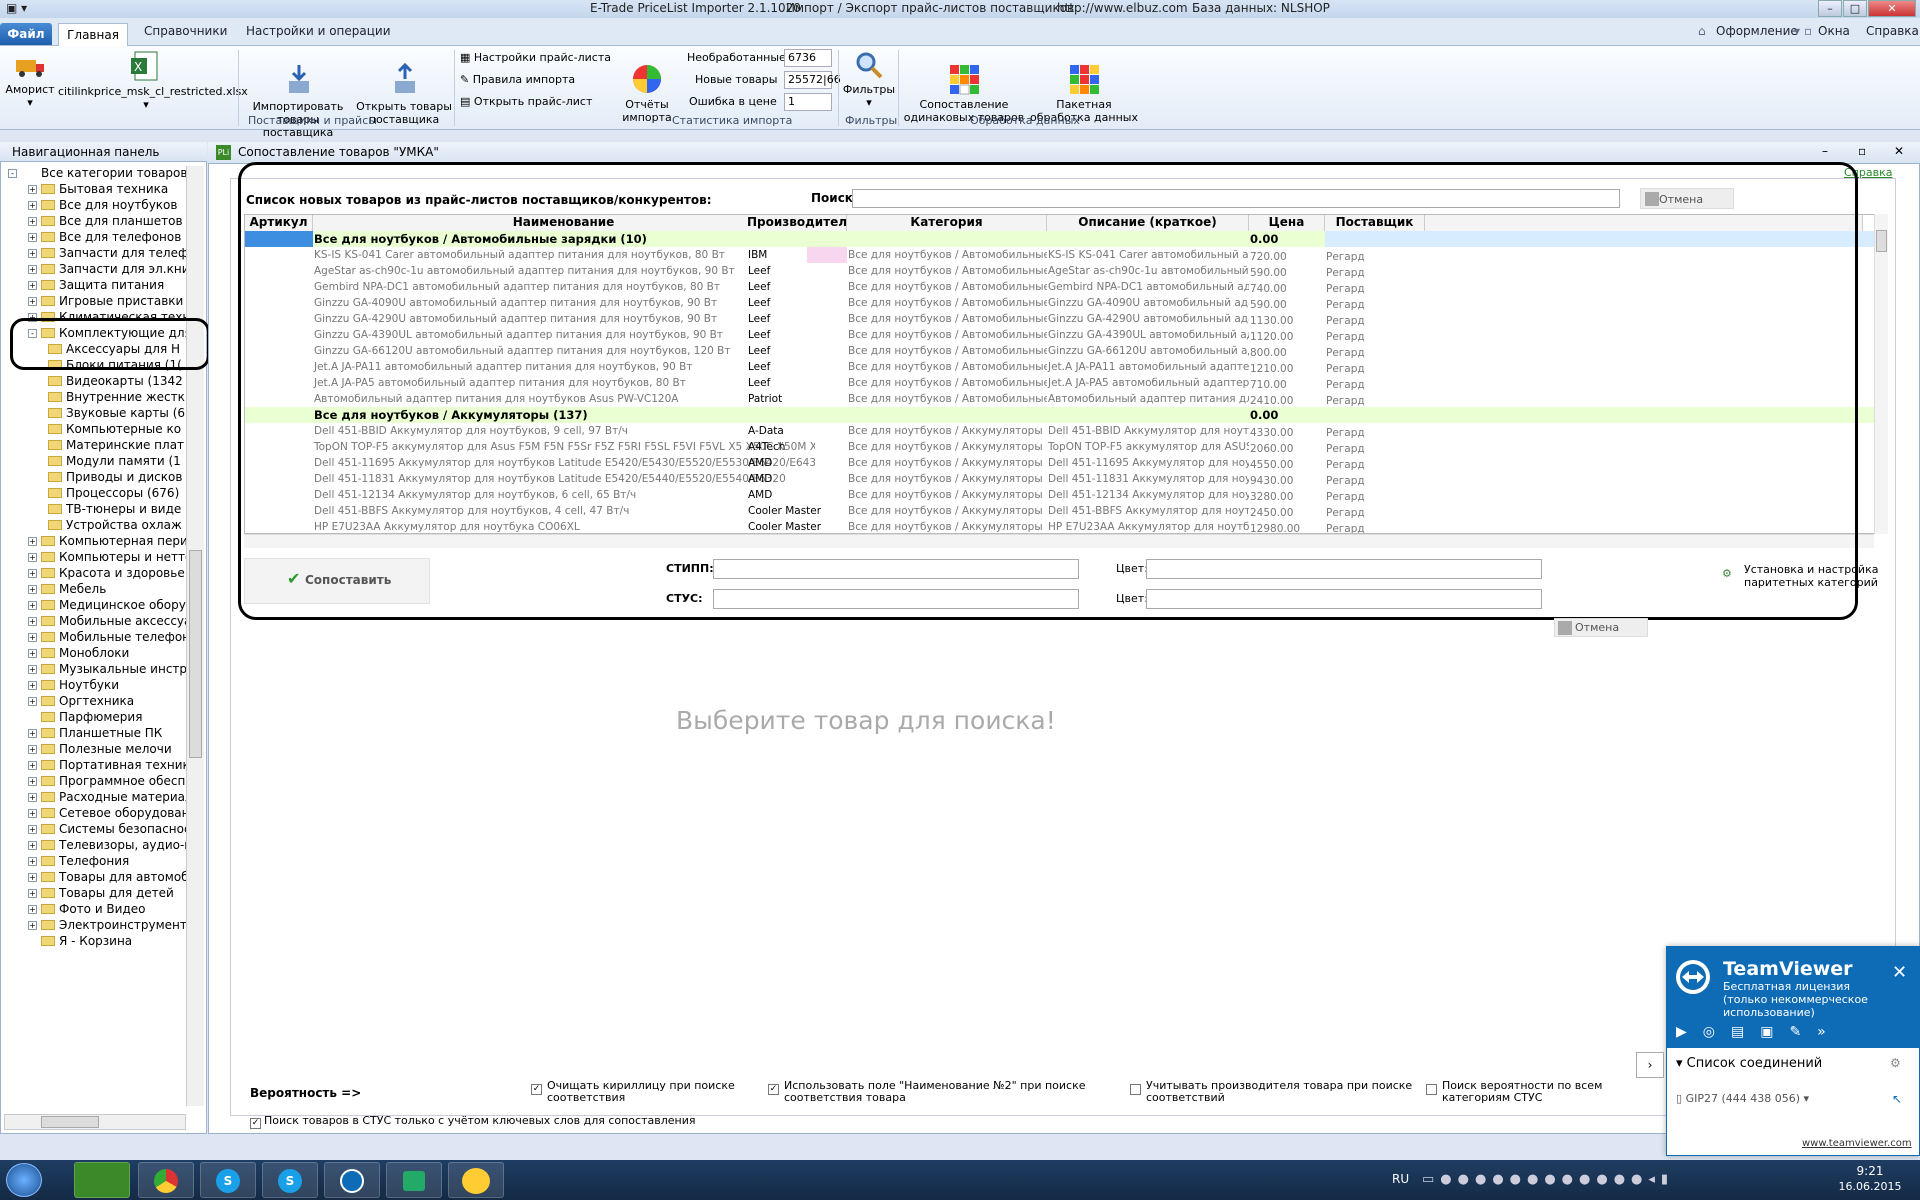 The width and height of the screenshot is (1920, 1200). Describe the element at coordinates (113, 926) in the screenshot. I see `tree-item: + Электроинструмент и` at that location.